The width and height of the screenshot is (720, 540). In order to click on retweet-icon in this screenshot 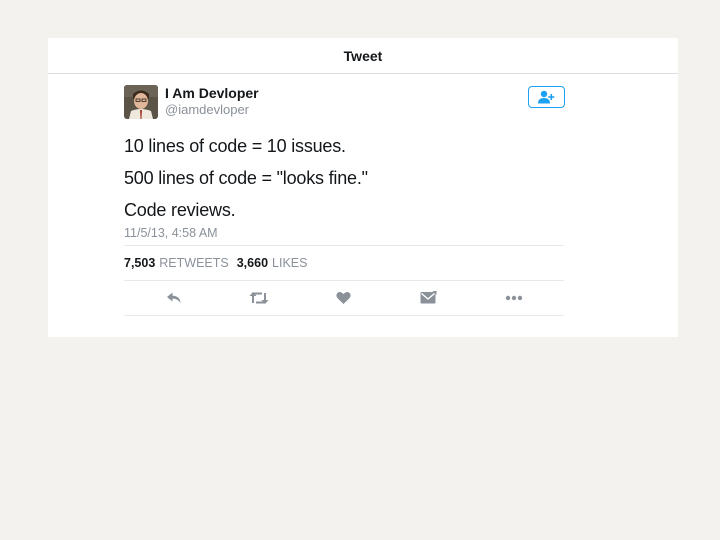, I will do `click(259, 298)`.